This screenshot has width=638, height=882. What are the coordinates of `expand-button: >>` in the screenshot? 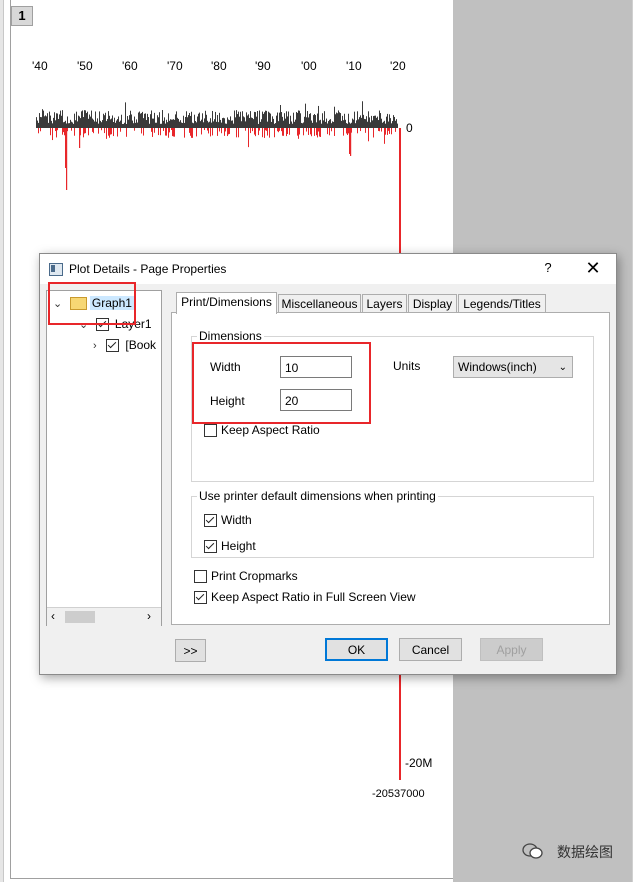 It's located at (190, 650).